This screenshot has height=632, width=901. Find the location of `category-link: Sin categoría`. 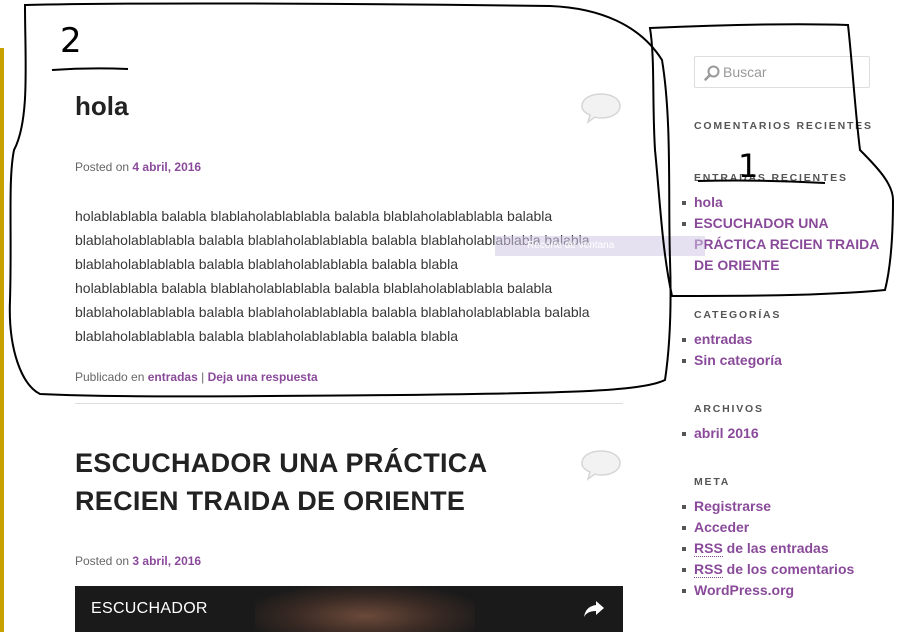

category-link: Sin categoría is located at coordinates (738, 360).